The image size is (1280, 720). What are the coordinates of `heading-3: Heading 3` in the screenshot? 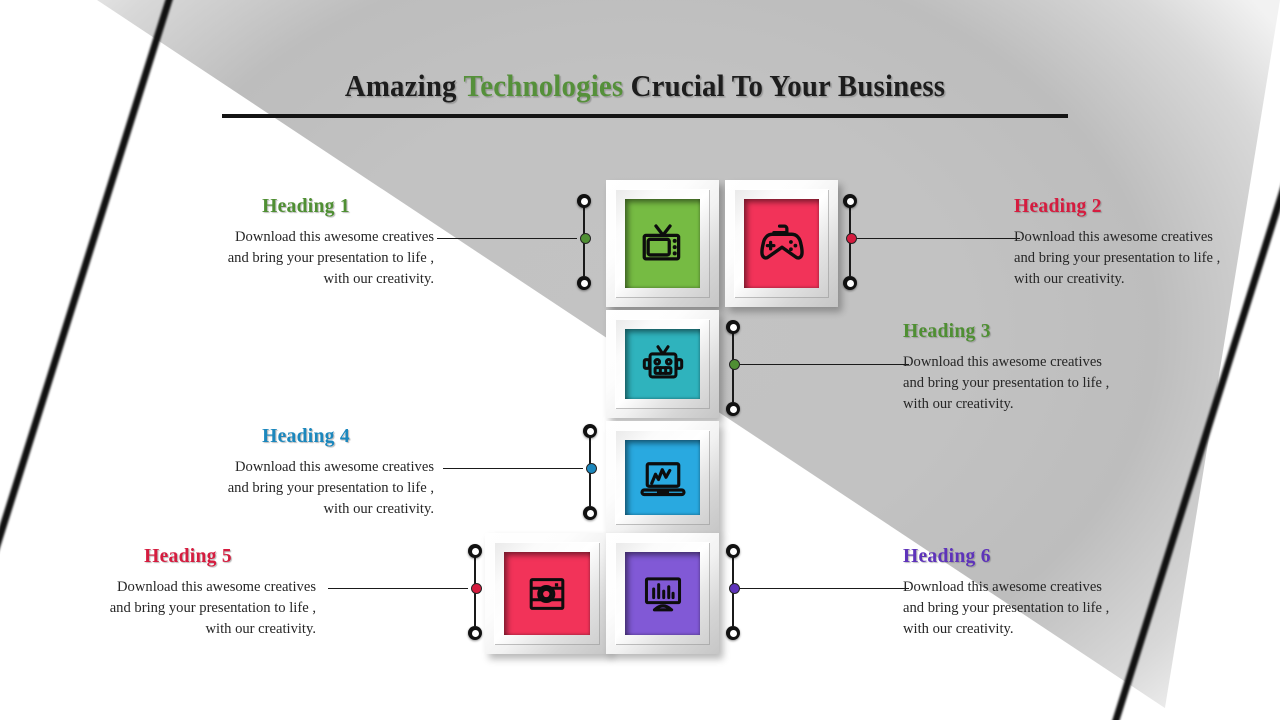 It's located at (947, 331).